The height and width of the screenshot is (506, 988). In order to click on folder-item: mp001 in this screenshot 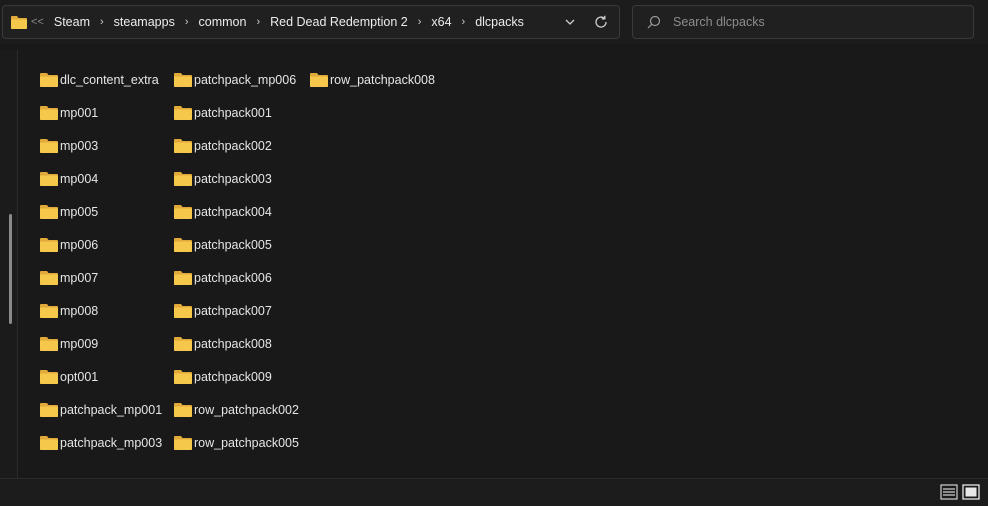, I will do `click(107, 112)`.